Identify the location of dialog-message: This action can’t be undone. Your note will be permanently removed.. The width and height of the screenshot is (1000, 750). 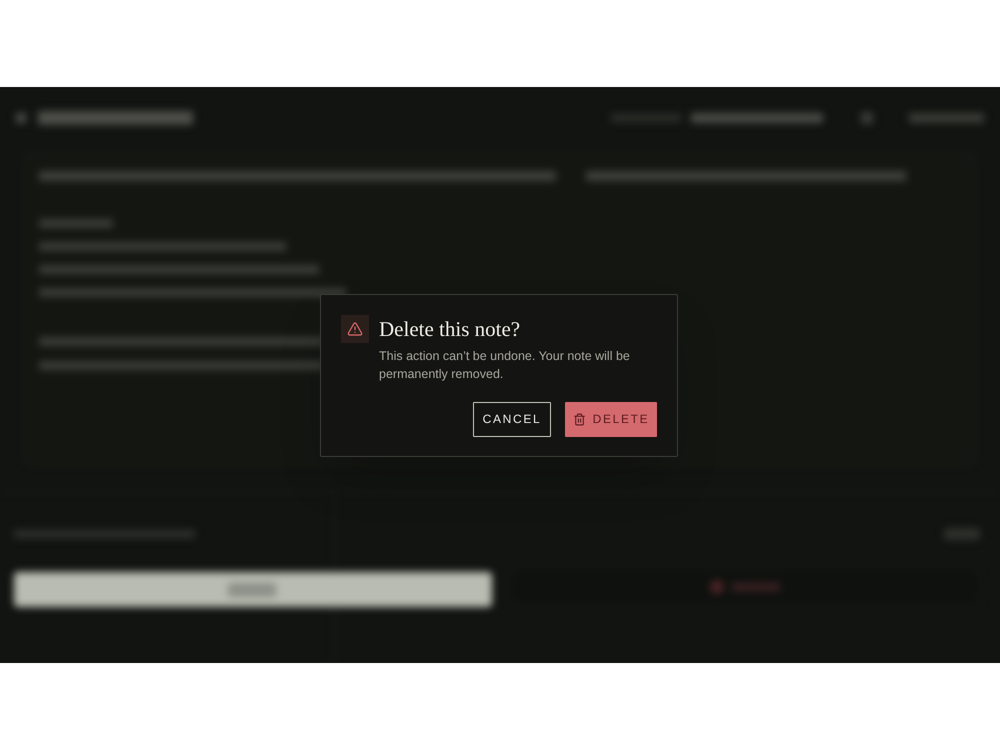
(505, 365).